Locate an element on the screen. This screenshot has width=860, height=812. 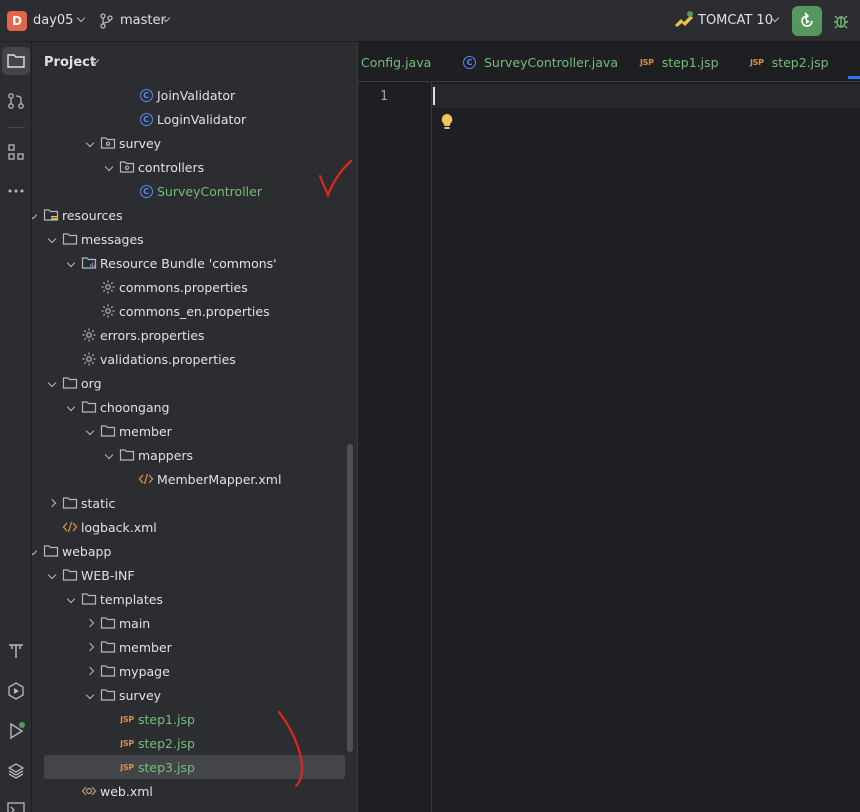
editor-tab-label: step2.jsp is located at coordinates (800, 62).